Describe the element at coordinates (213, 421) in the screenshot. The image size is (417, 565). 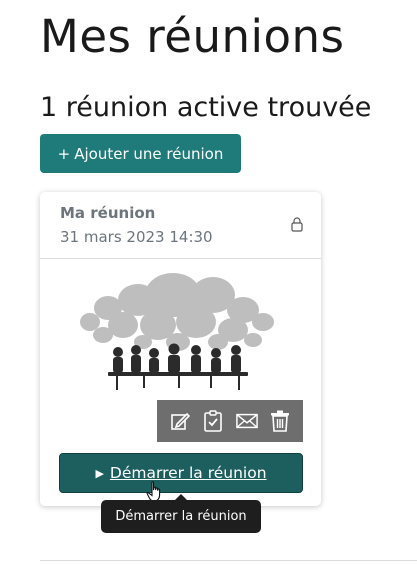
I see `clipboard-check-icon` at that location.